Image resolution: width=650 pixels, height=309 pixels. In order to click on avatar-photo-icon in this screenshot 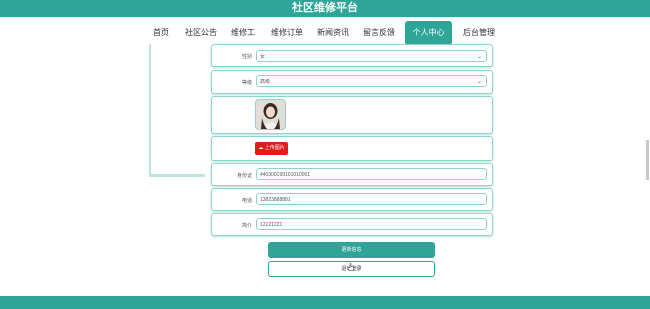, I will do `click(270, 114)`.